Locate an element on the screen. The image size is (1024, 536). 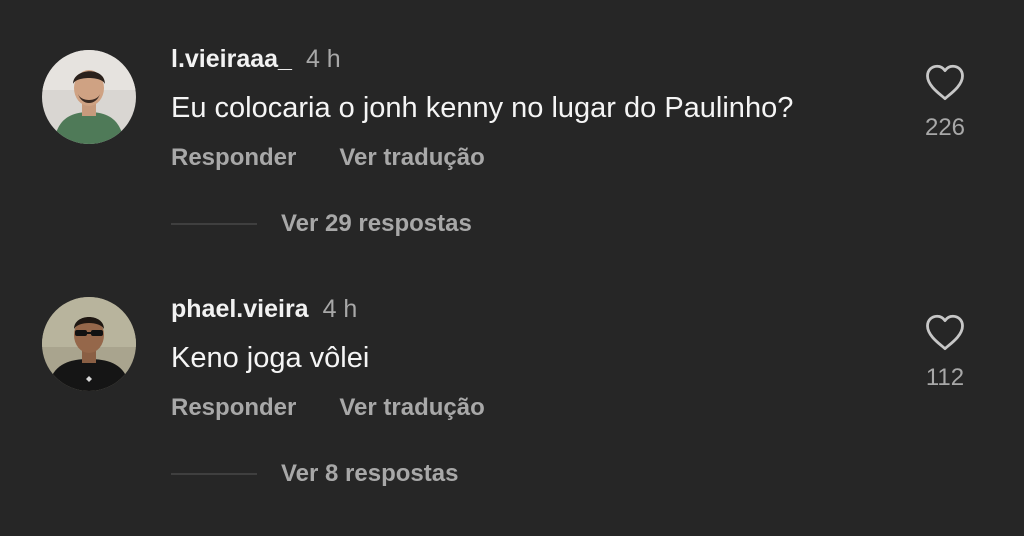
username-text: l.vieiraaa_ is located at coordinates (231, 59).